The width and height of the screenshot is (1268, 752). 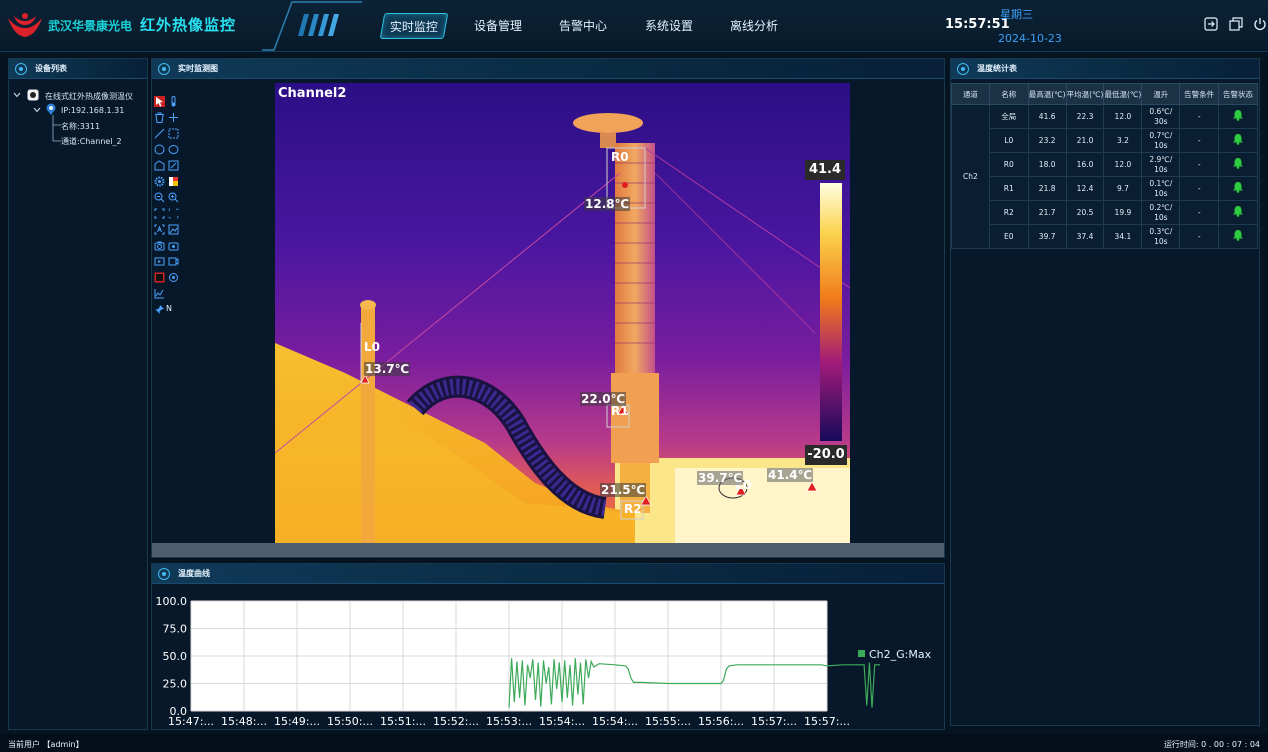 I want to click on table-row: E0 39.7 37.4 34.1 0.3℃/10s -, so click(x=1105, y=236).